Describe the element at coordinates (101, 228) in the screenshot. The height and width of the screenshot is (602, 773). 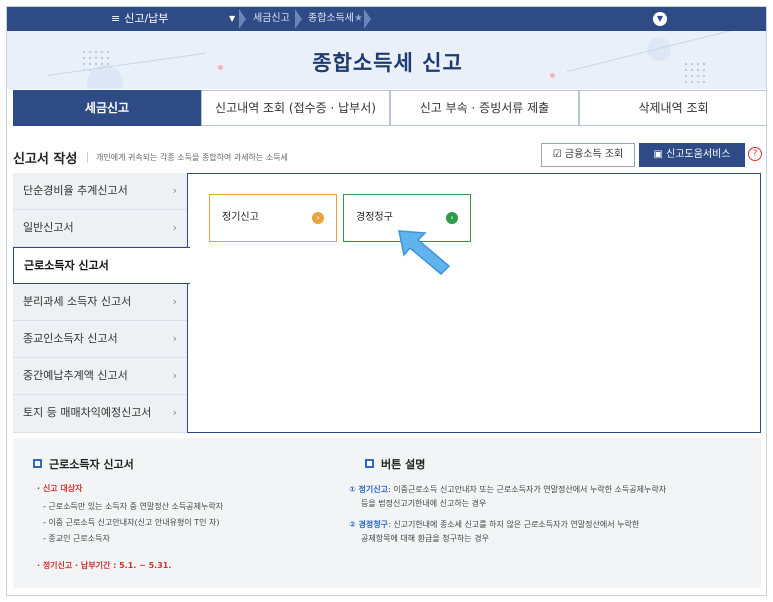
I see `menu-item-general: 일반신고서 ›` at that location.